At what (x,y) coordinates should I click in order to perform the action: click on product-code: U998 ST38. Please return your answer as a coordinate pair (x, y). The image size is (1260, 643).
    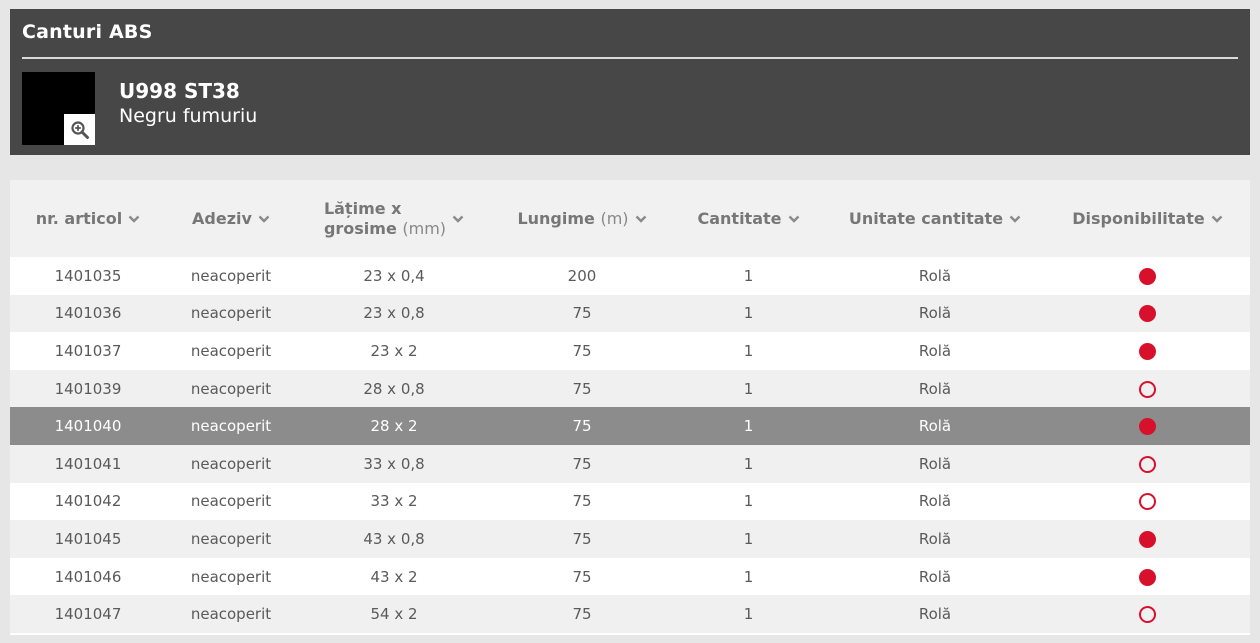
    Looking at the image, I should click on (179, 91).